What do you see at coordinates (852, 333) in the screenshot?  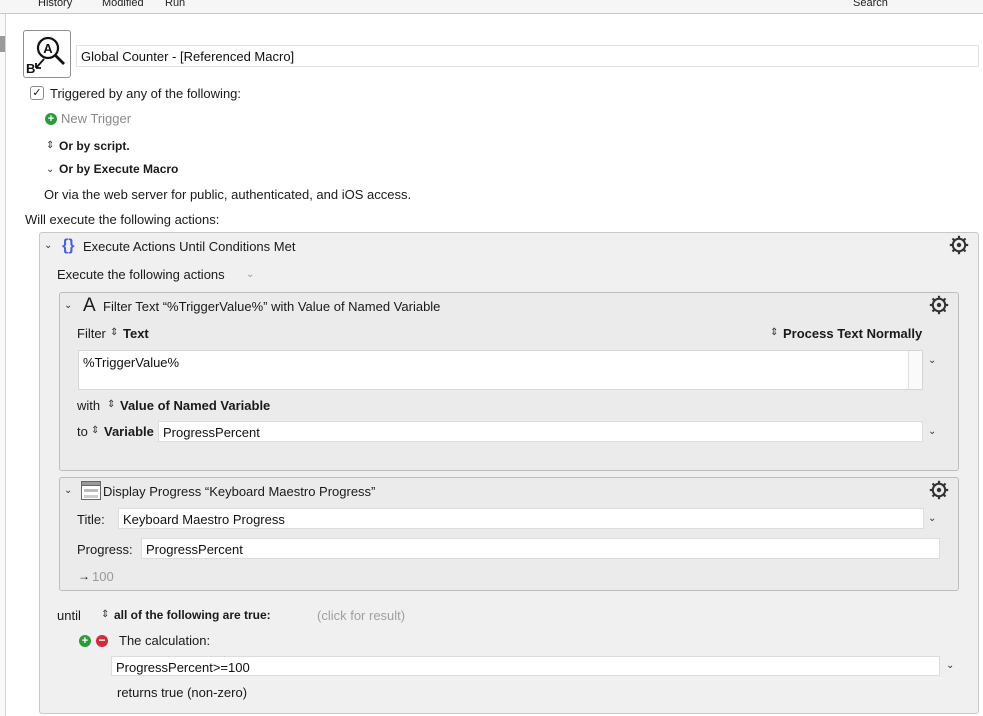 I see `process-mode-popup: Process Text Normally` at bounding box center [852, 333].